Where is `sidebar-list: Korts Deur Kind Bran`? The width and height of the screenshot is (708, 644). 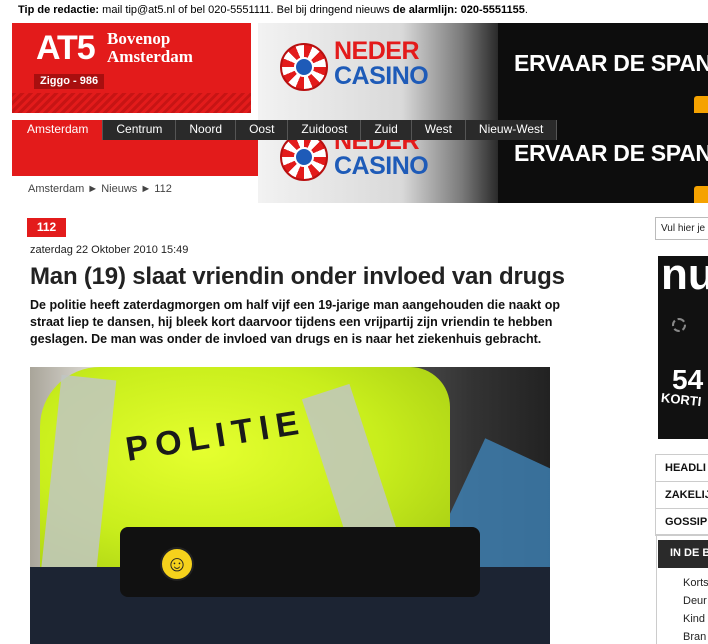
sidebar-list: Korts Deur Kind Bran is located at coordinates (695, 609).